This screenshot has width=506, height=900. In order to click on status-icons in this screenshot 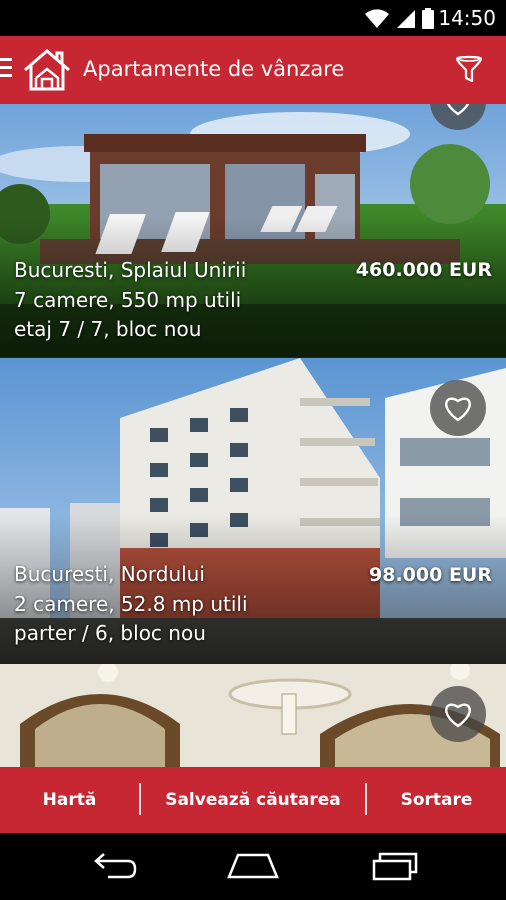, I will do `click(399, 18)`.